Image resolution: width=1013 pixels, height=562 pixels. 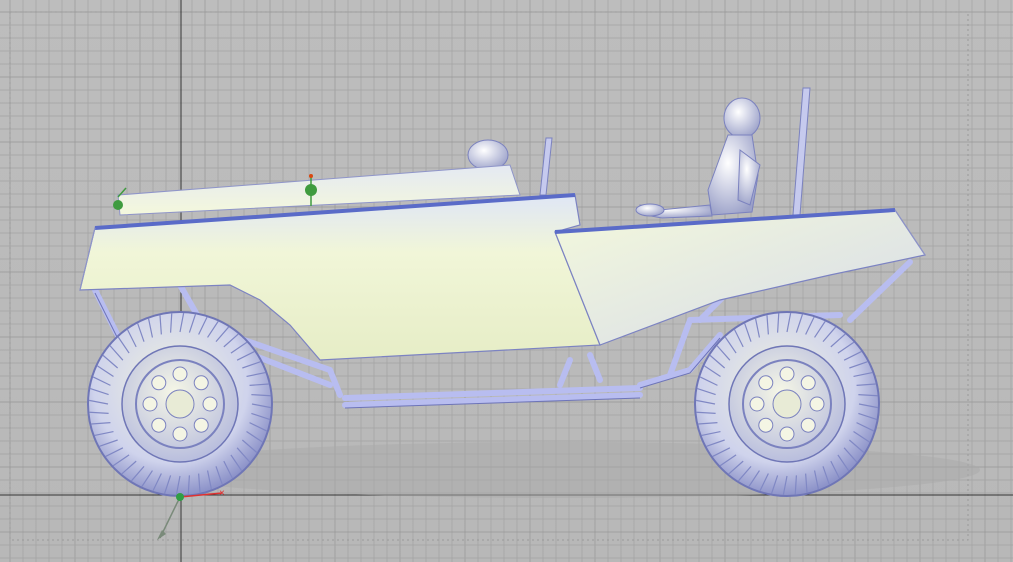 What do you see at coordinates (698, 158) in the screenshot?
I see `driver-figure` at bounding box center [698, 158].